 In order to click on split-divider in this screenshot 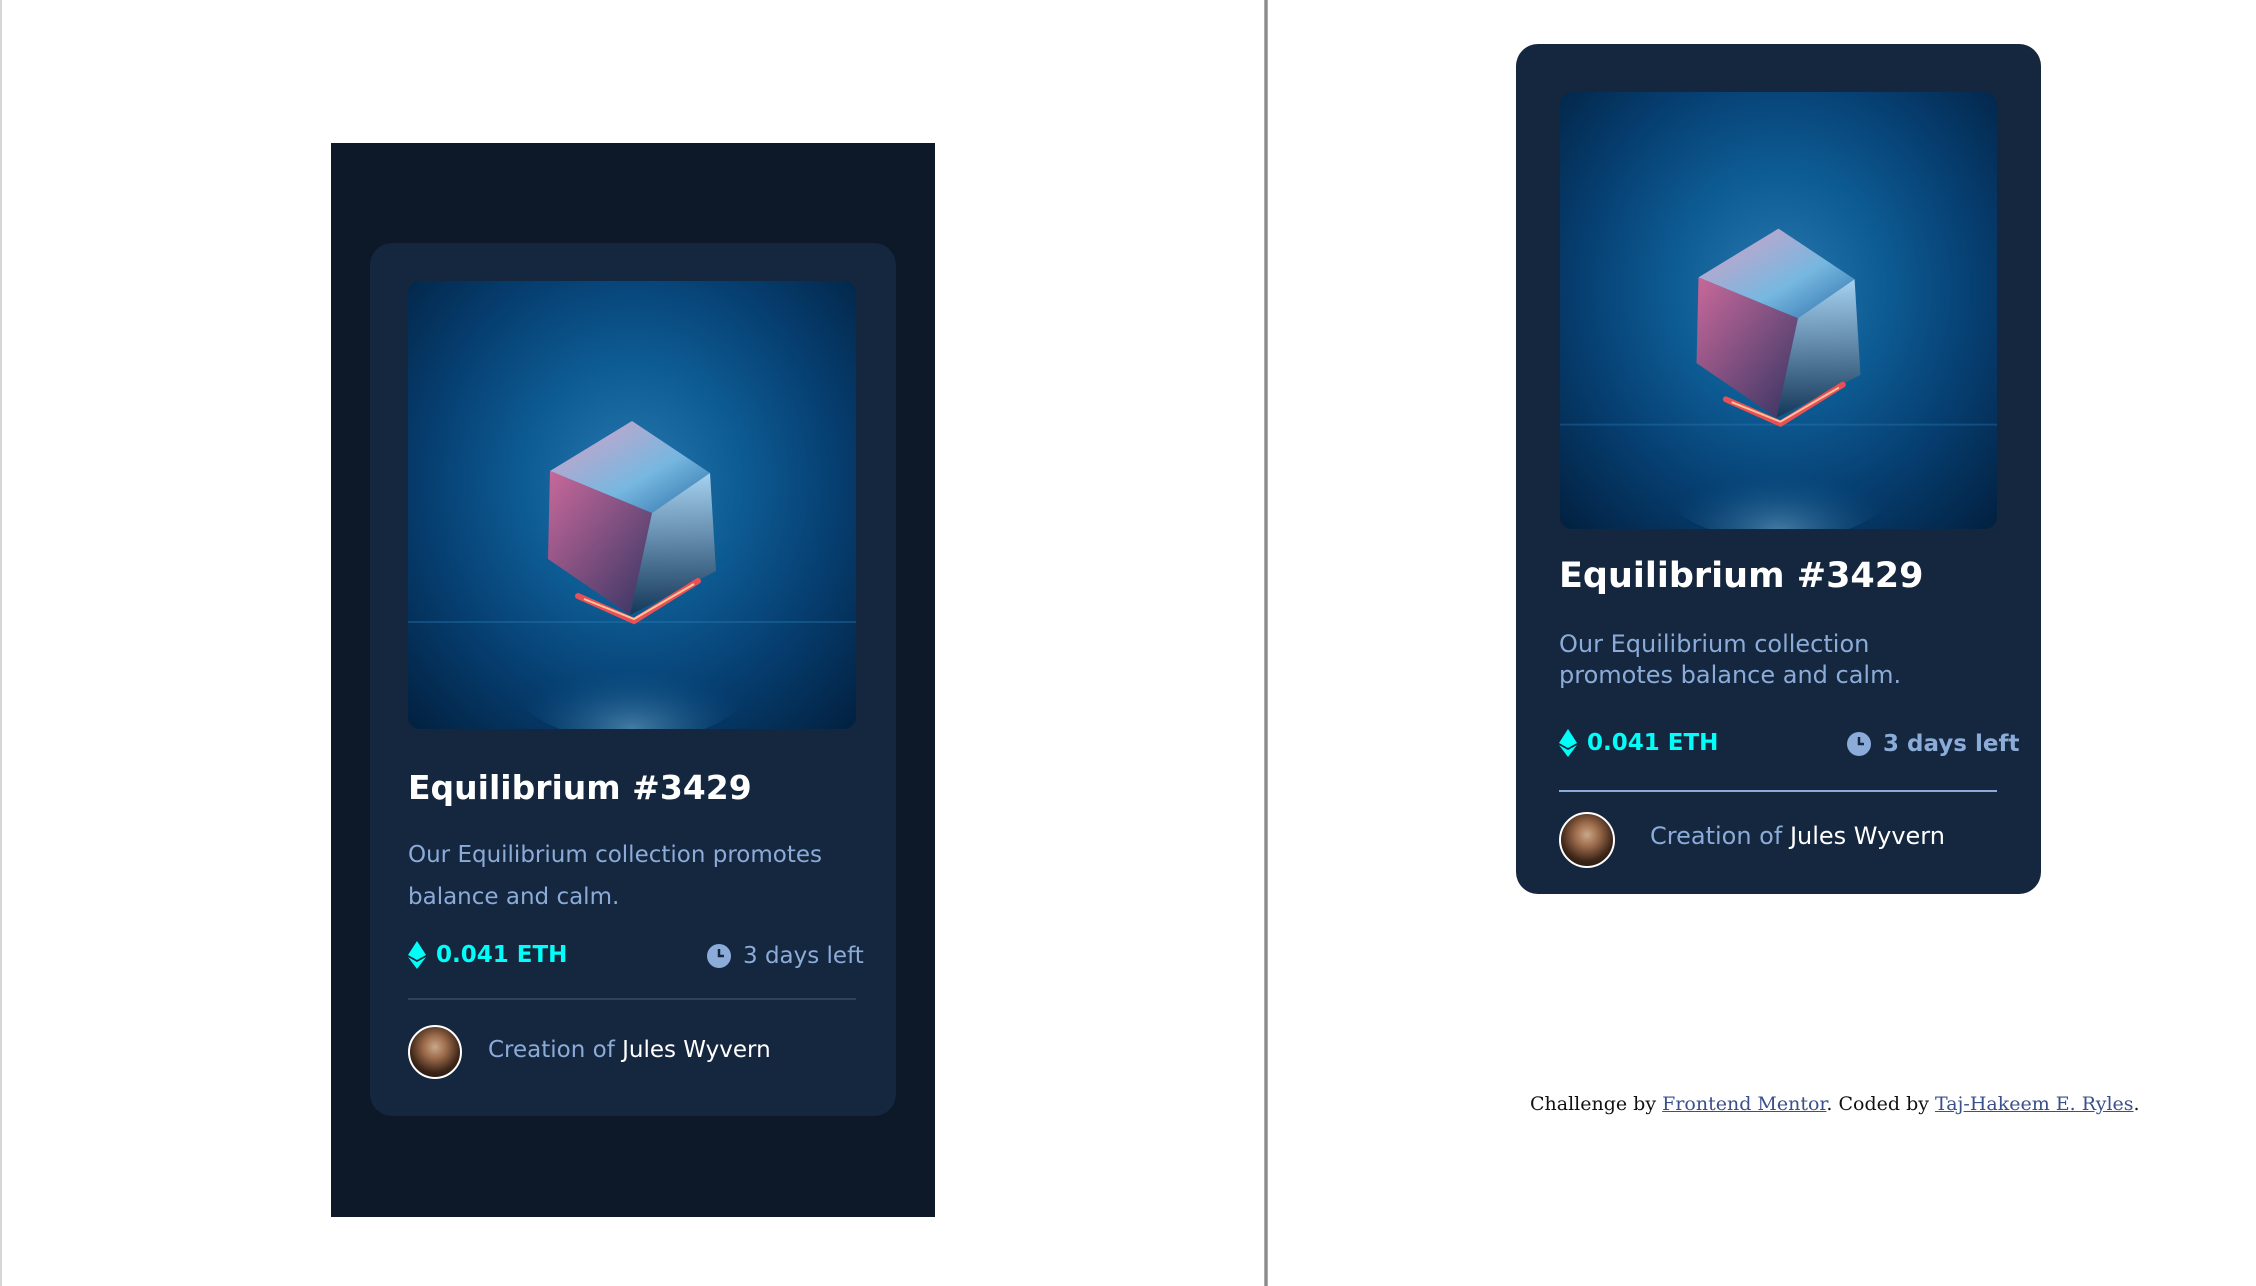, I will do `click(1266, 643)`.